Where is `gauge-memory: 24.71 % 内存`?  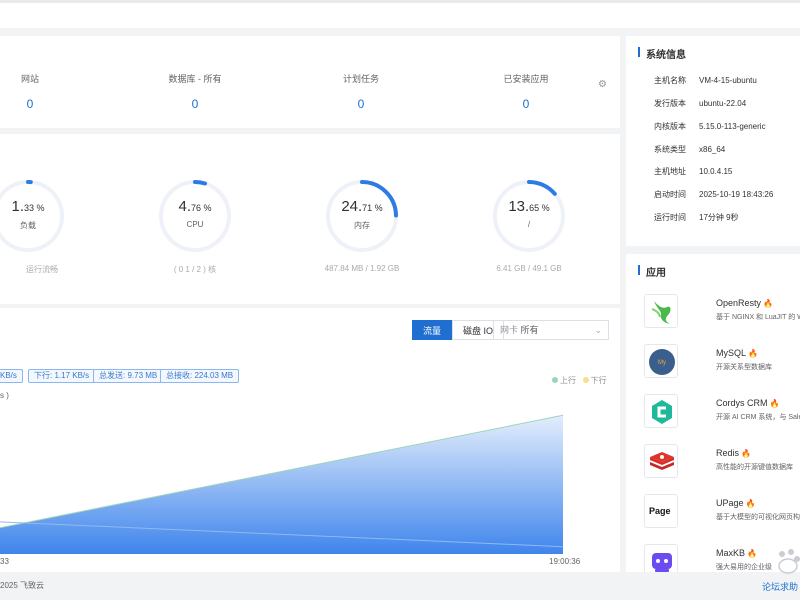
gauge-memory: 24.71 % 内存 is located at coordinates (364, 218).